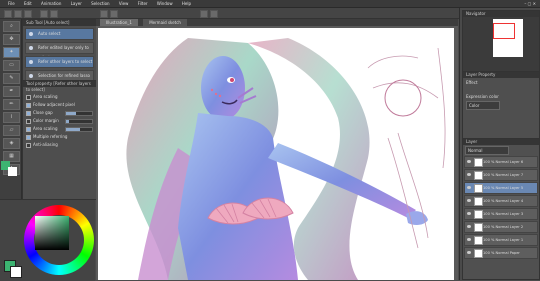  What do you see at coordinates (79, 121) in the screenshot?
I see `color-margin-slider` at bounding box center [79, 121].